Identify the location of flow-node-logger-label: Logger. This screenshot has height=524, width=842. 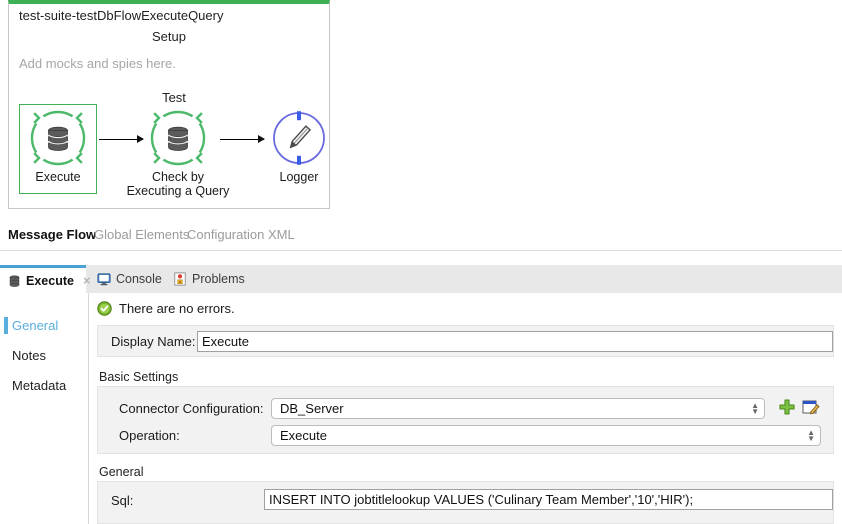
(299, 177).